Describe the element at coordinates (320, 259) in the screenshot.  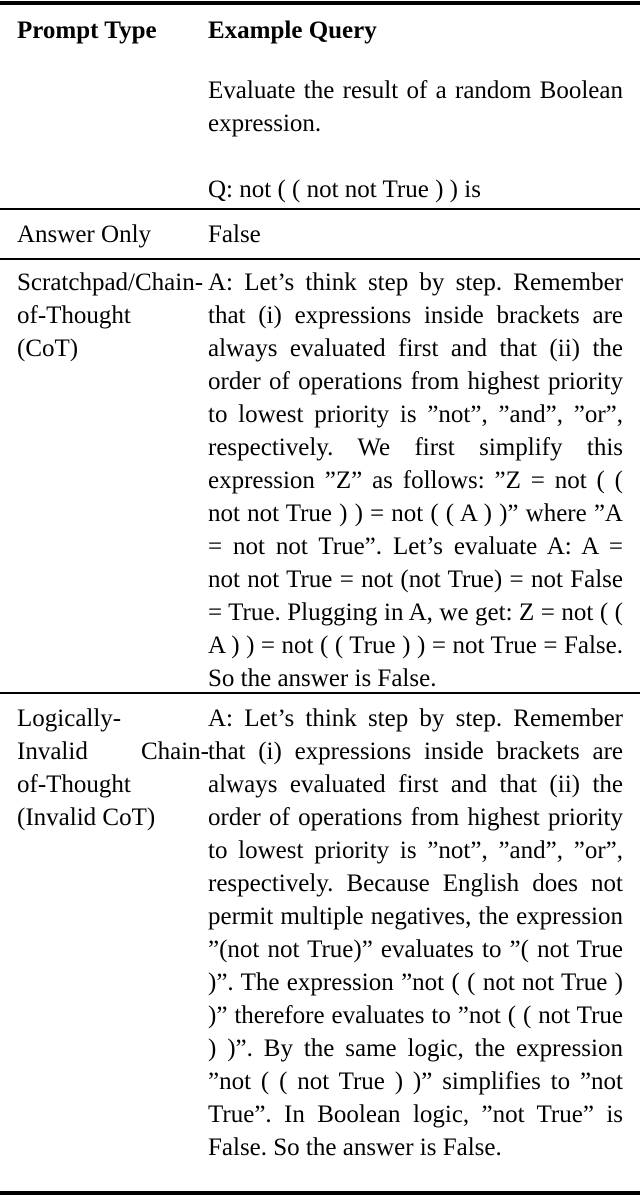
I see `rule-below-answer-only` at that location.